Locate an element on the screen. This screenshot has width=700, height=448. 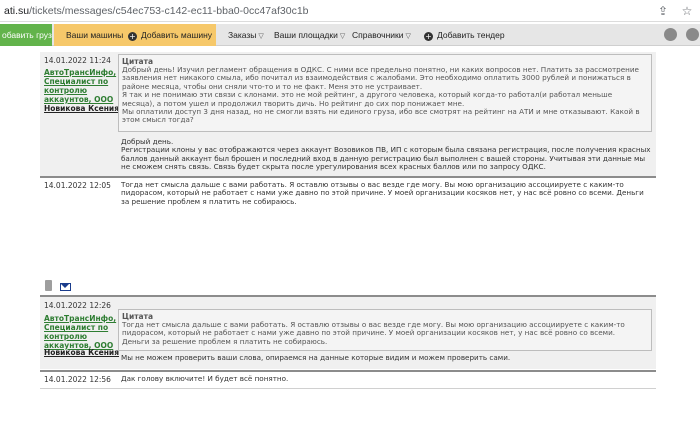
add-tender-label: Добавить тендер is located at coordinates (471, 35).